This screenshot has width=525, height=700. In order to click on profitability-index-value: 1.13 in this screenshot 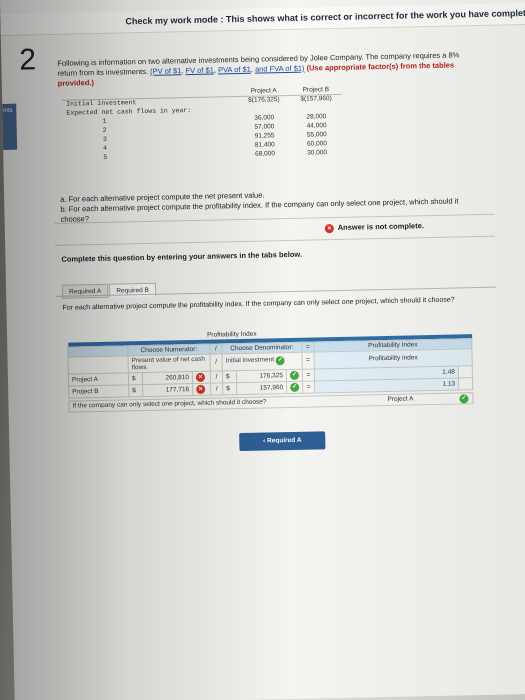, I will do `click(386, 385)`.